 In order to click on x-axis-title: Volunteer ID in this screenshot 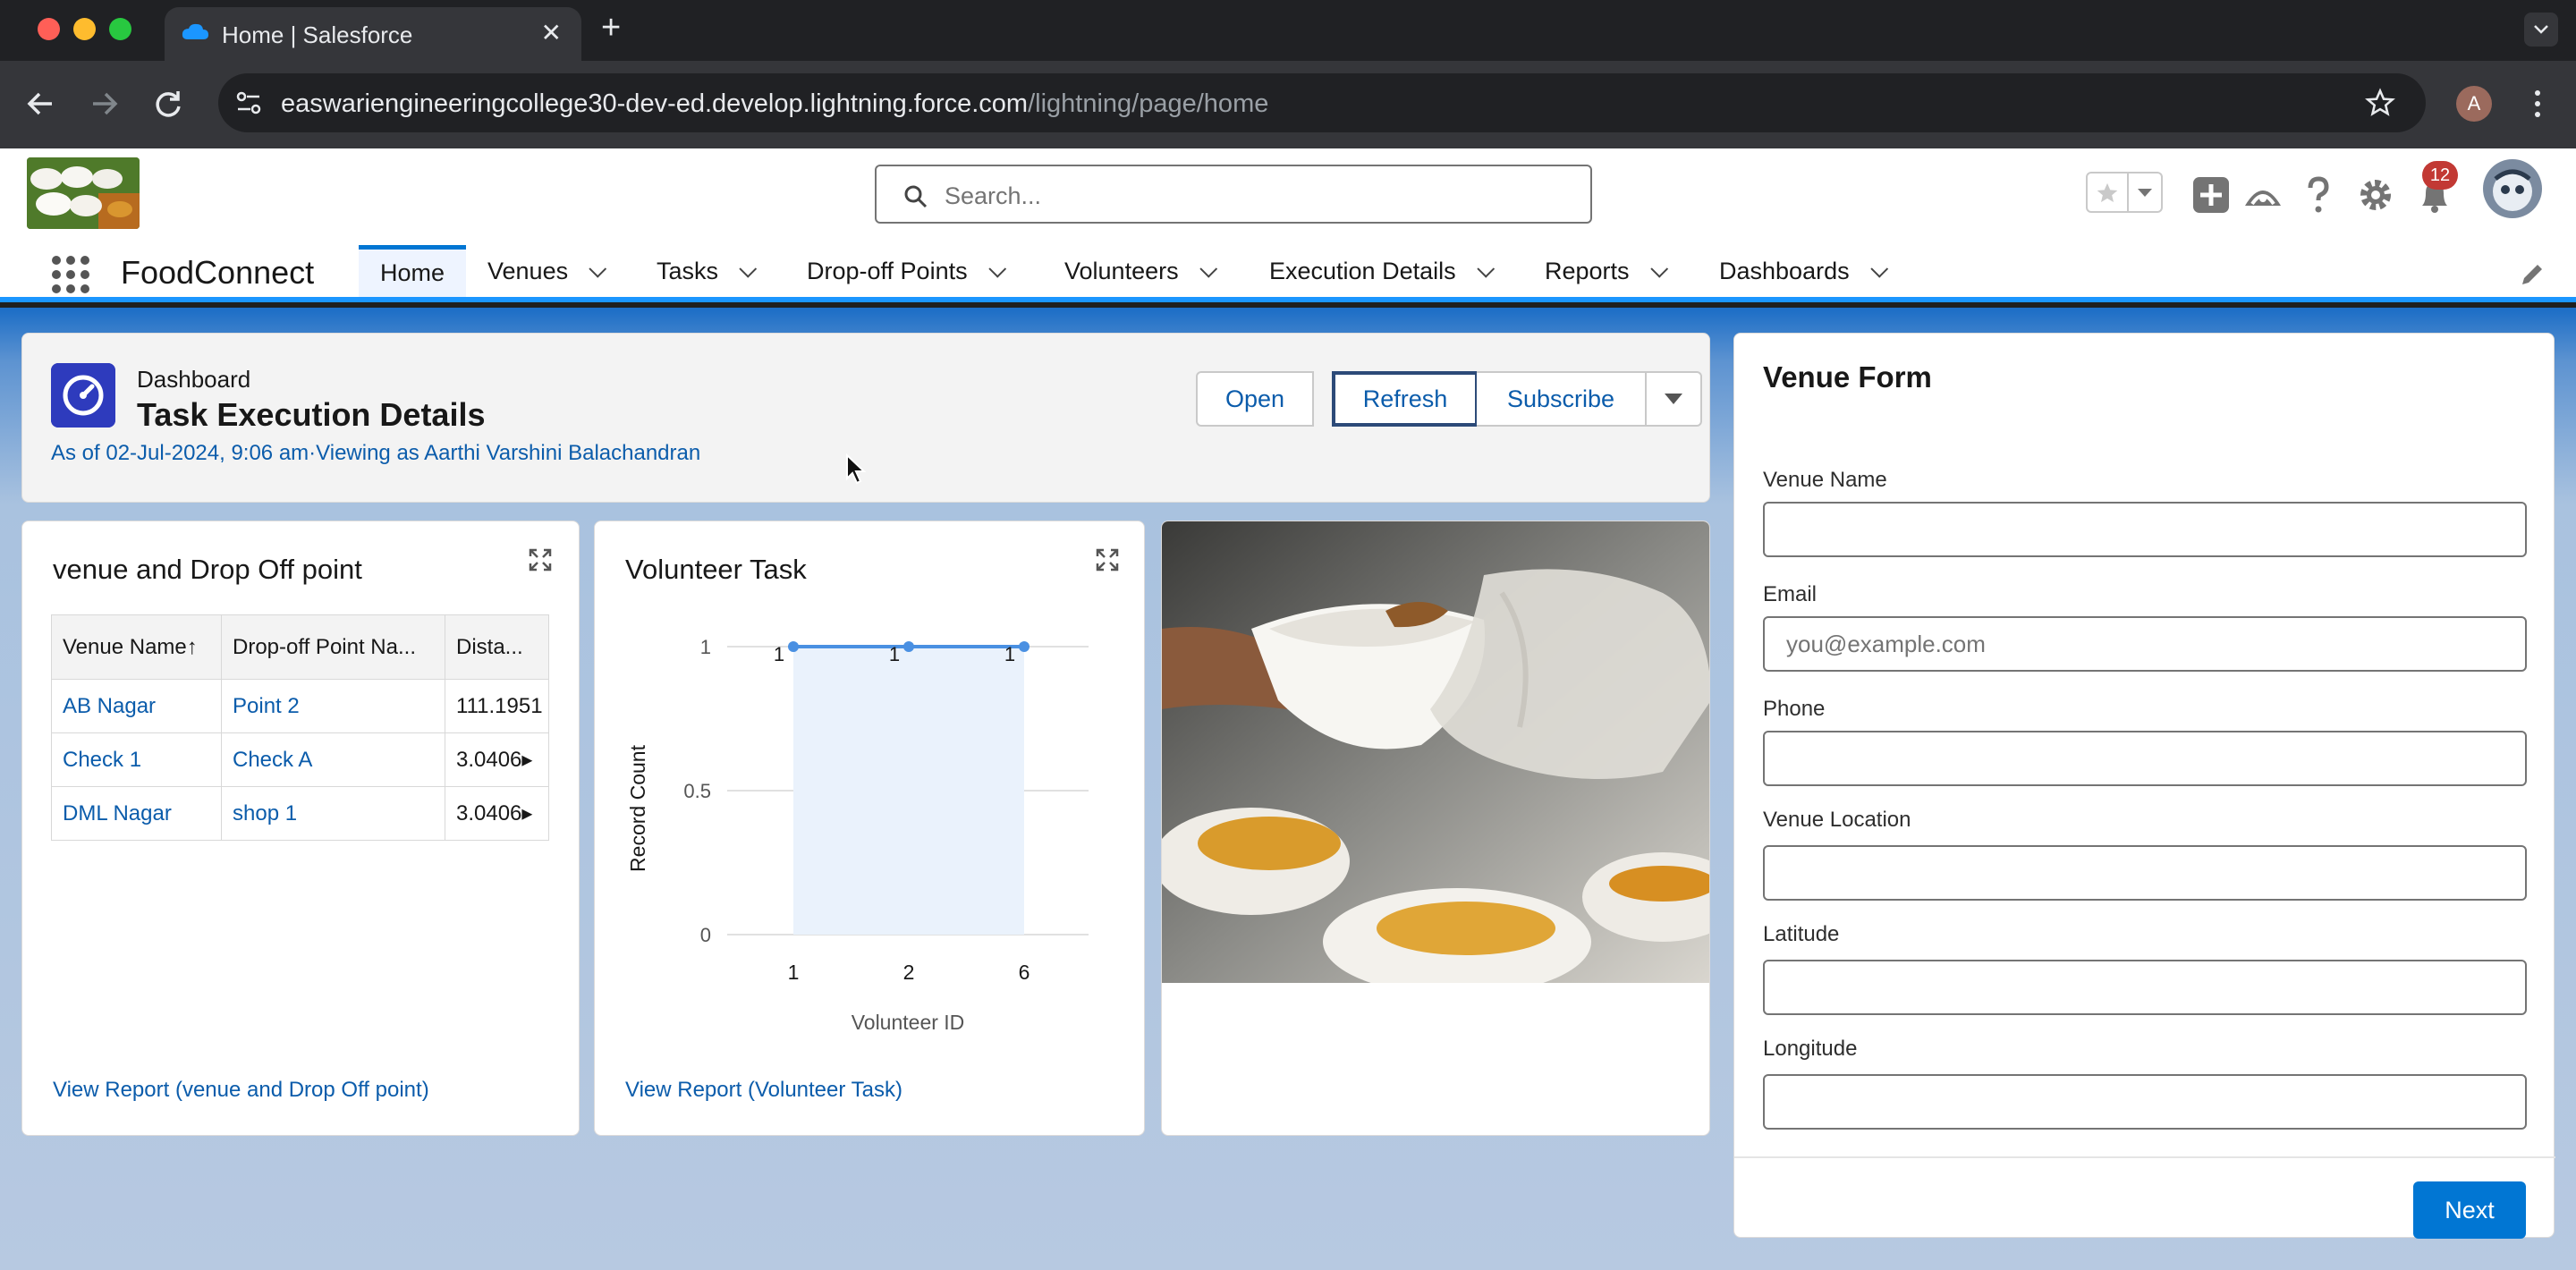, I will do `click(908, 1022)`.